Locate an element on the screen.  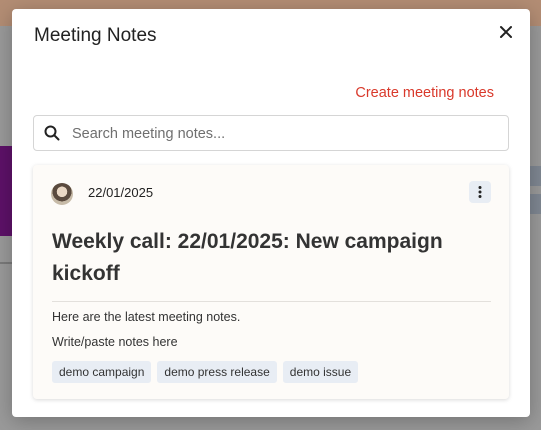
note-menu-button is located at coordinates (480, 192).